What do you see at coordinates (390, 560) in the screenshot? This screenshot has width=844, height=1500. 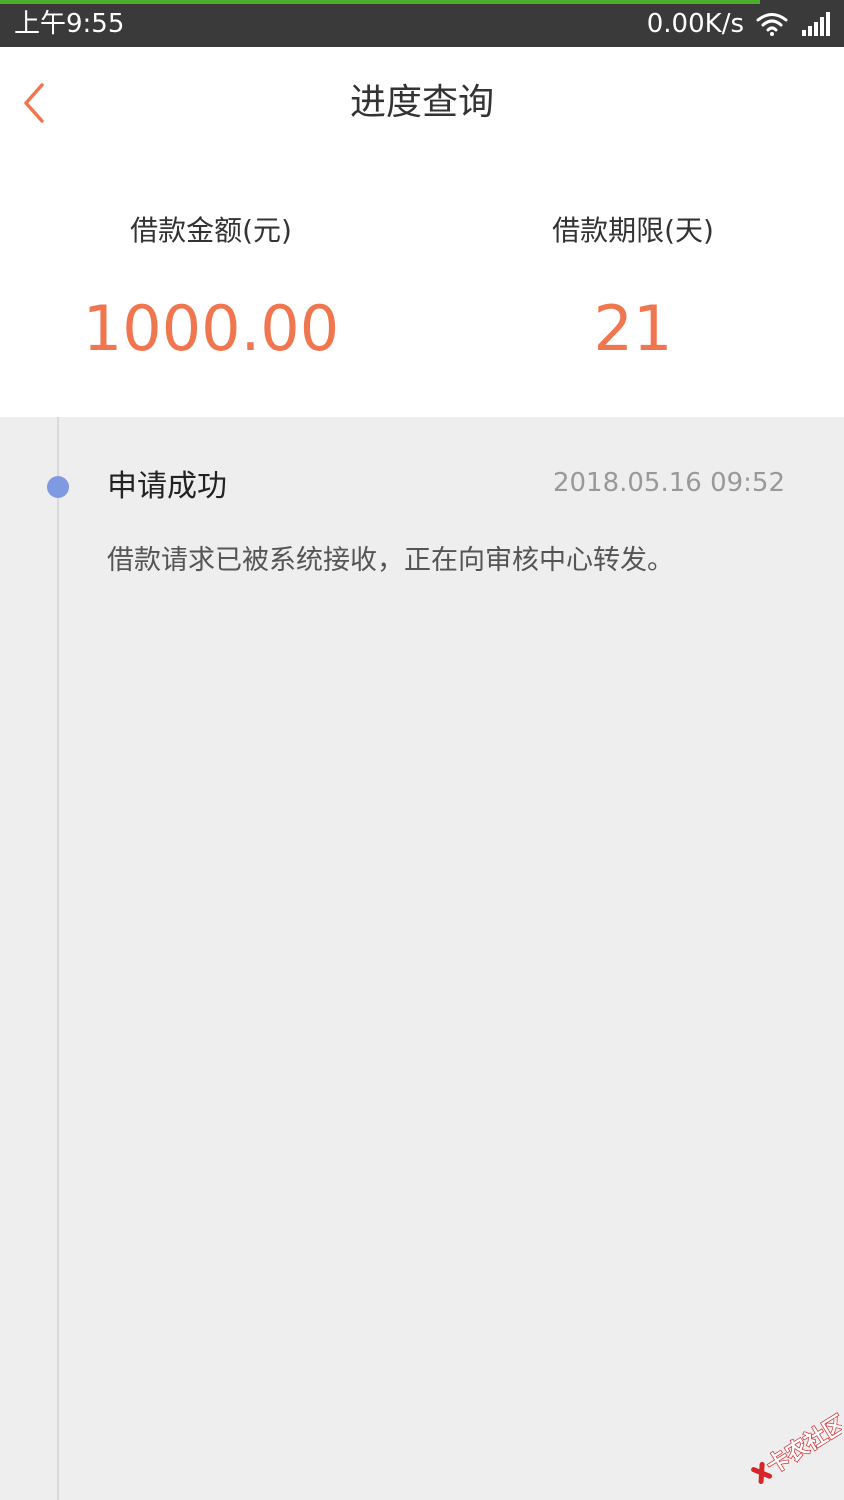 I see `event-description: 借款请求已被系统接收，正在向审核中心转发。` at bounding box center [390, 560].